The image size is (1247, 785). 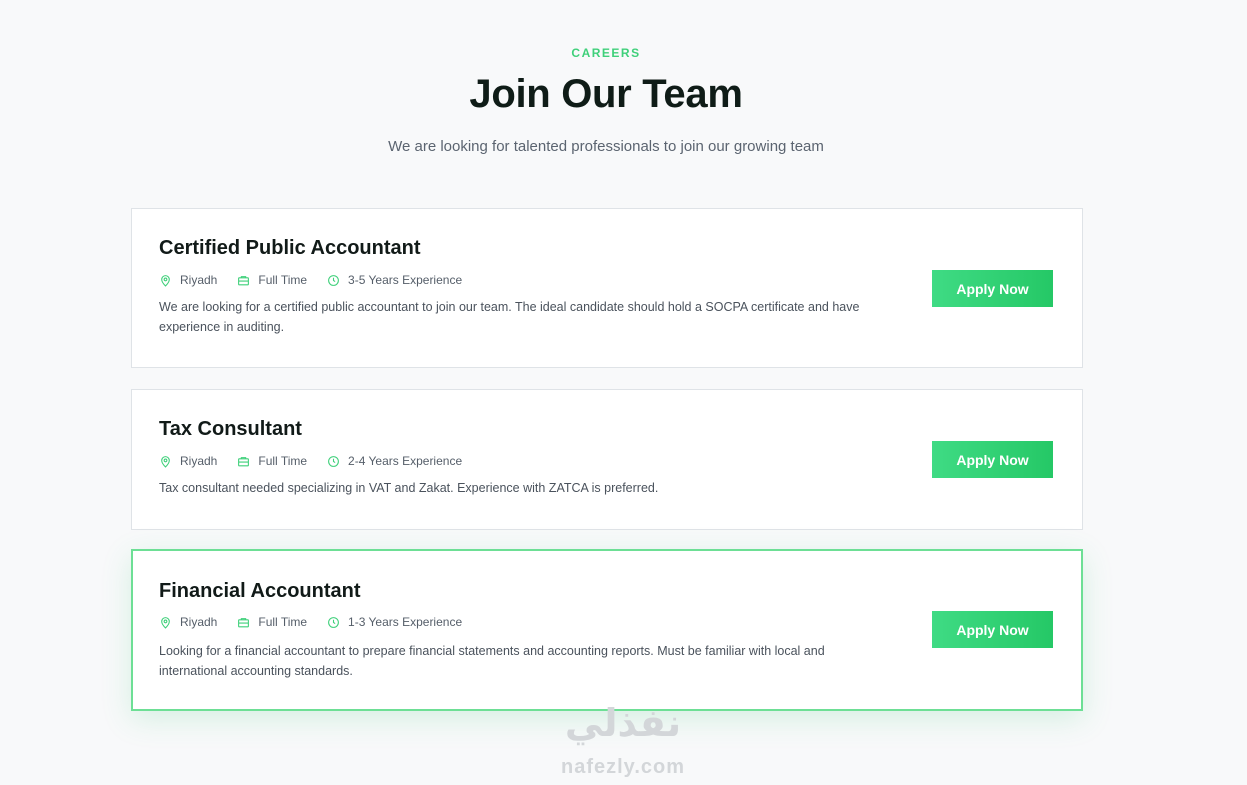 I want to click on section-eyebrow: CAREERS, so click(x=606, y=53).